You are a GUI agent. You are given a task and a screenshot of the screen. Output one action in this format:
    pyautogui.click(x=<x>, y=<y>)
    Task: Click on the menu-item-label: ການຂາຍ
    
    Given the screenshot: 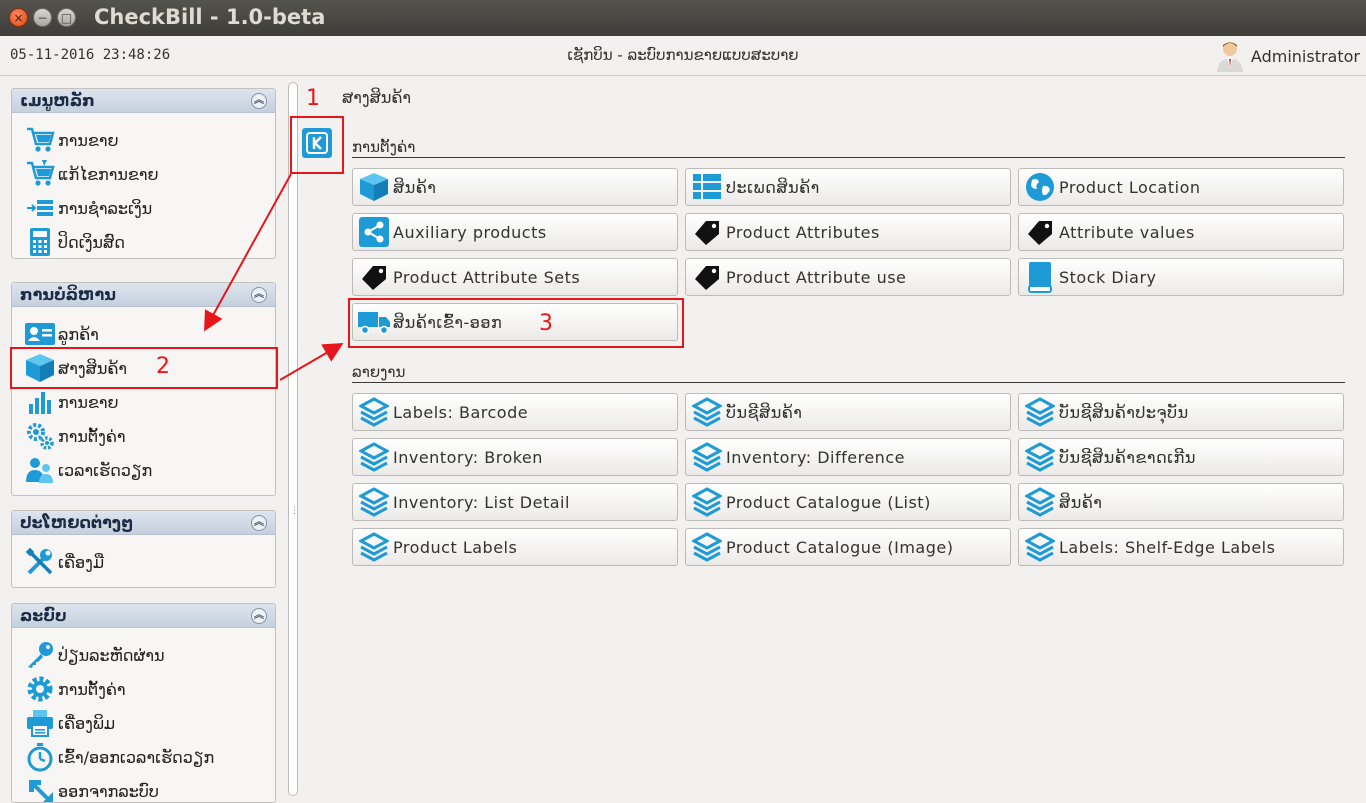 What is the action you would take?
    pyautogui.click(x=88, y=402)
    